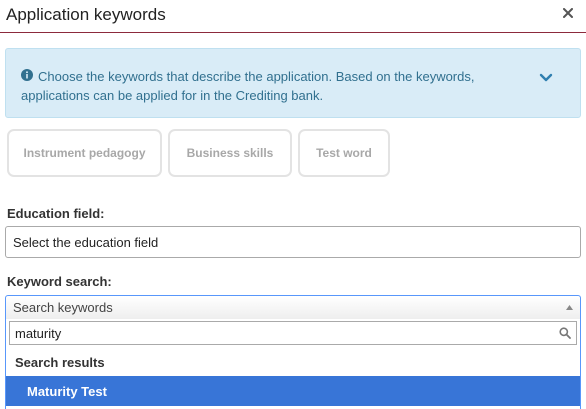 The width and height of the screenshot is (586, 409). I want to click on chevron-down-icon, so click(546, 78).